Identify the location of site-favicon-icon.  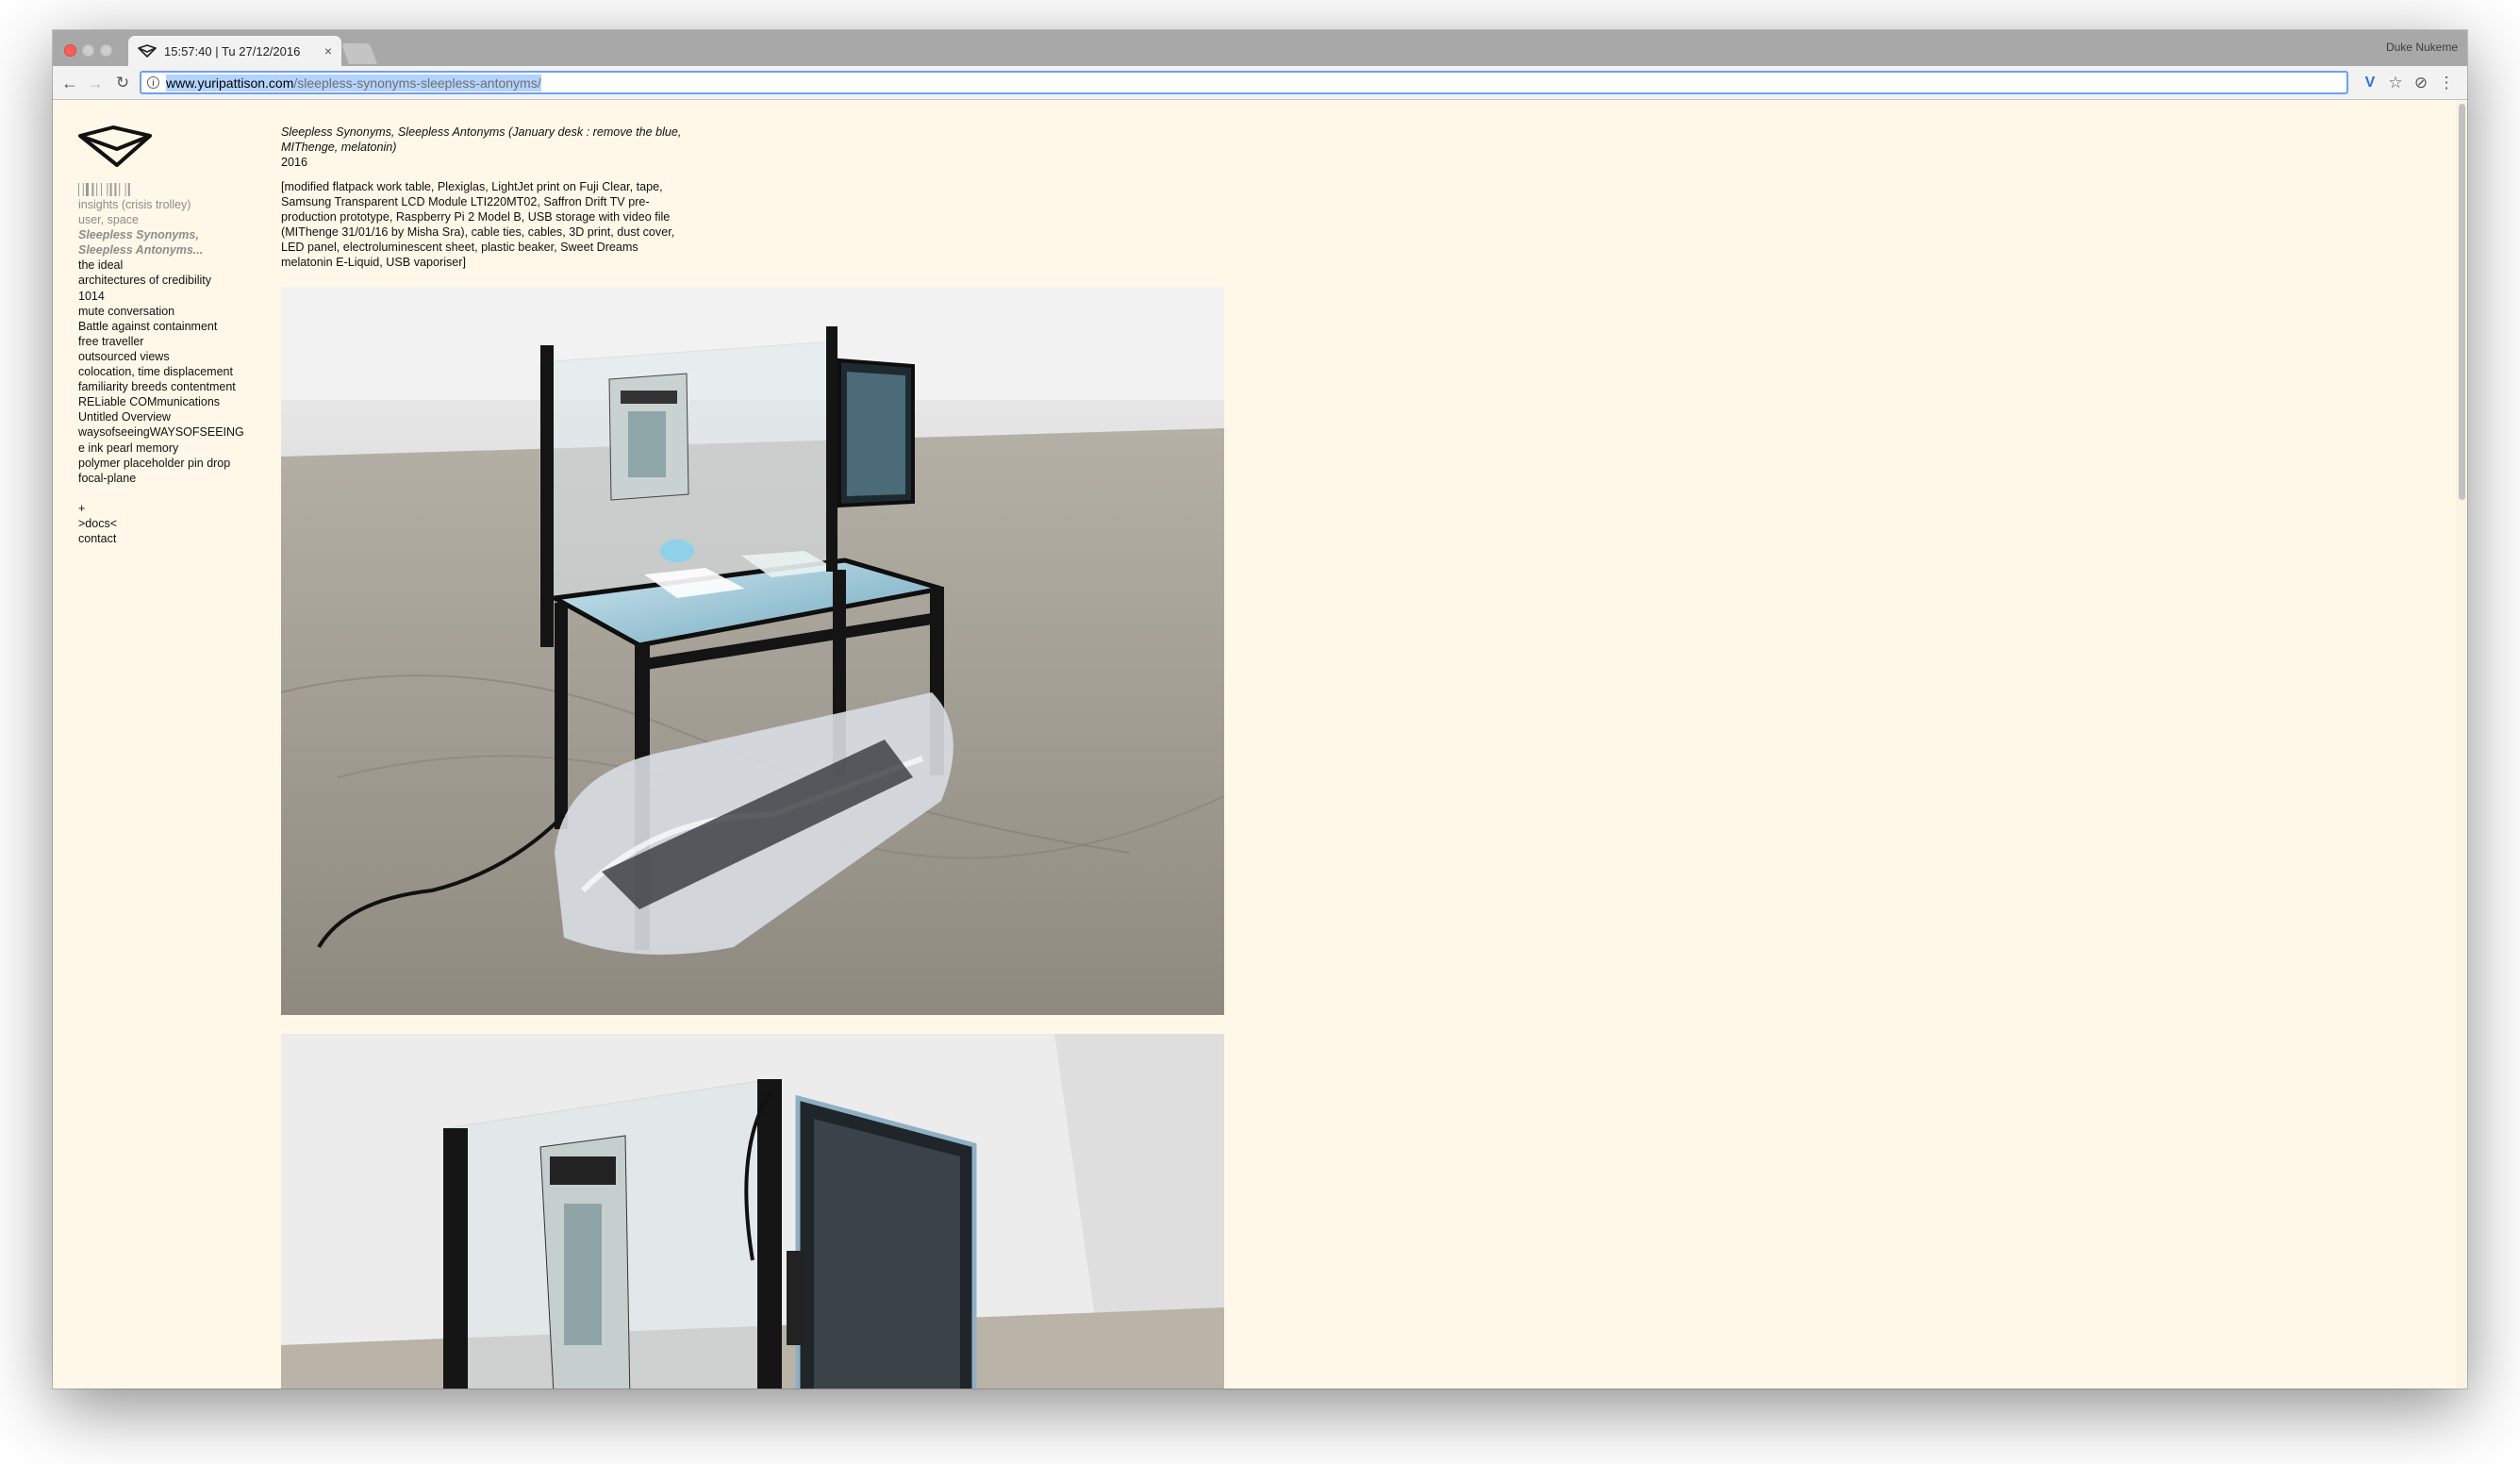
(147, 51).